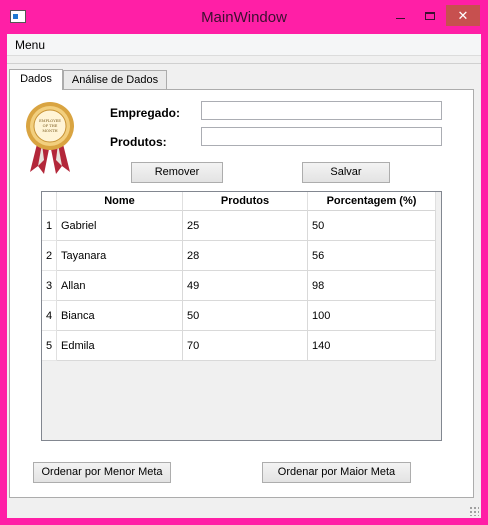 The image size is (488, 525). I want to click on table-cell-produtos: 25, so click(245, 226).